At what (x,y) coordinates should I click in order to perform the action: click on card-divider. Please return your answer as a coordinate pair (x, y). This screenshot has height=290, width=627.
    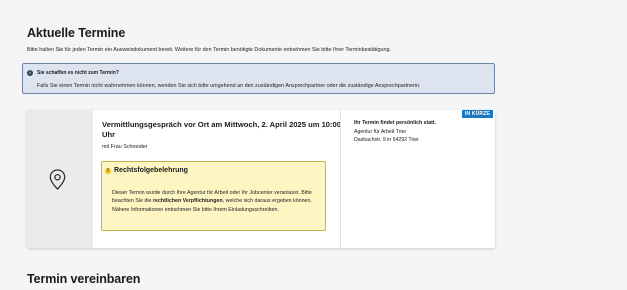
    Looking at the image, I should click on (340, 179).